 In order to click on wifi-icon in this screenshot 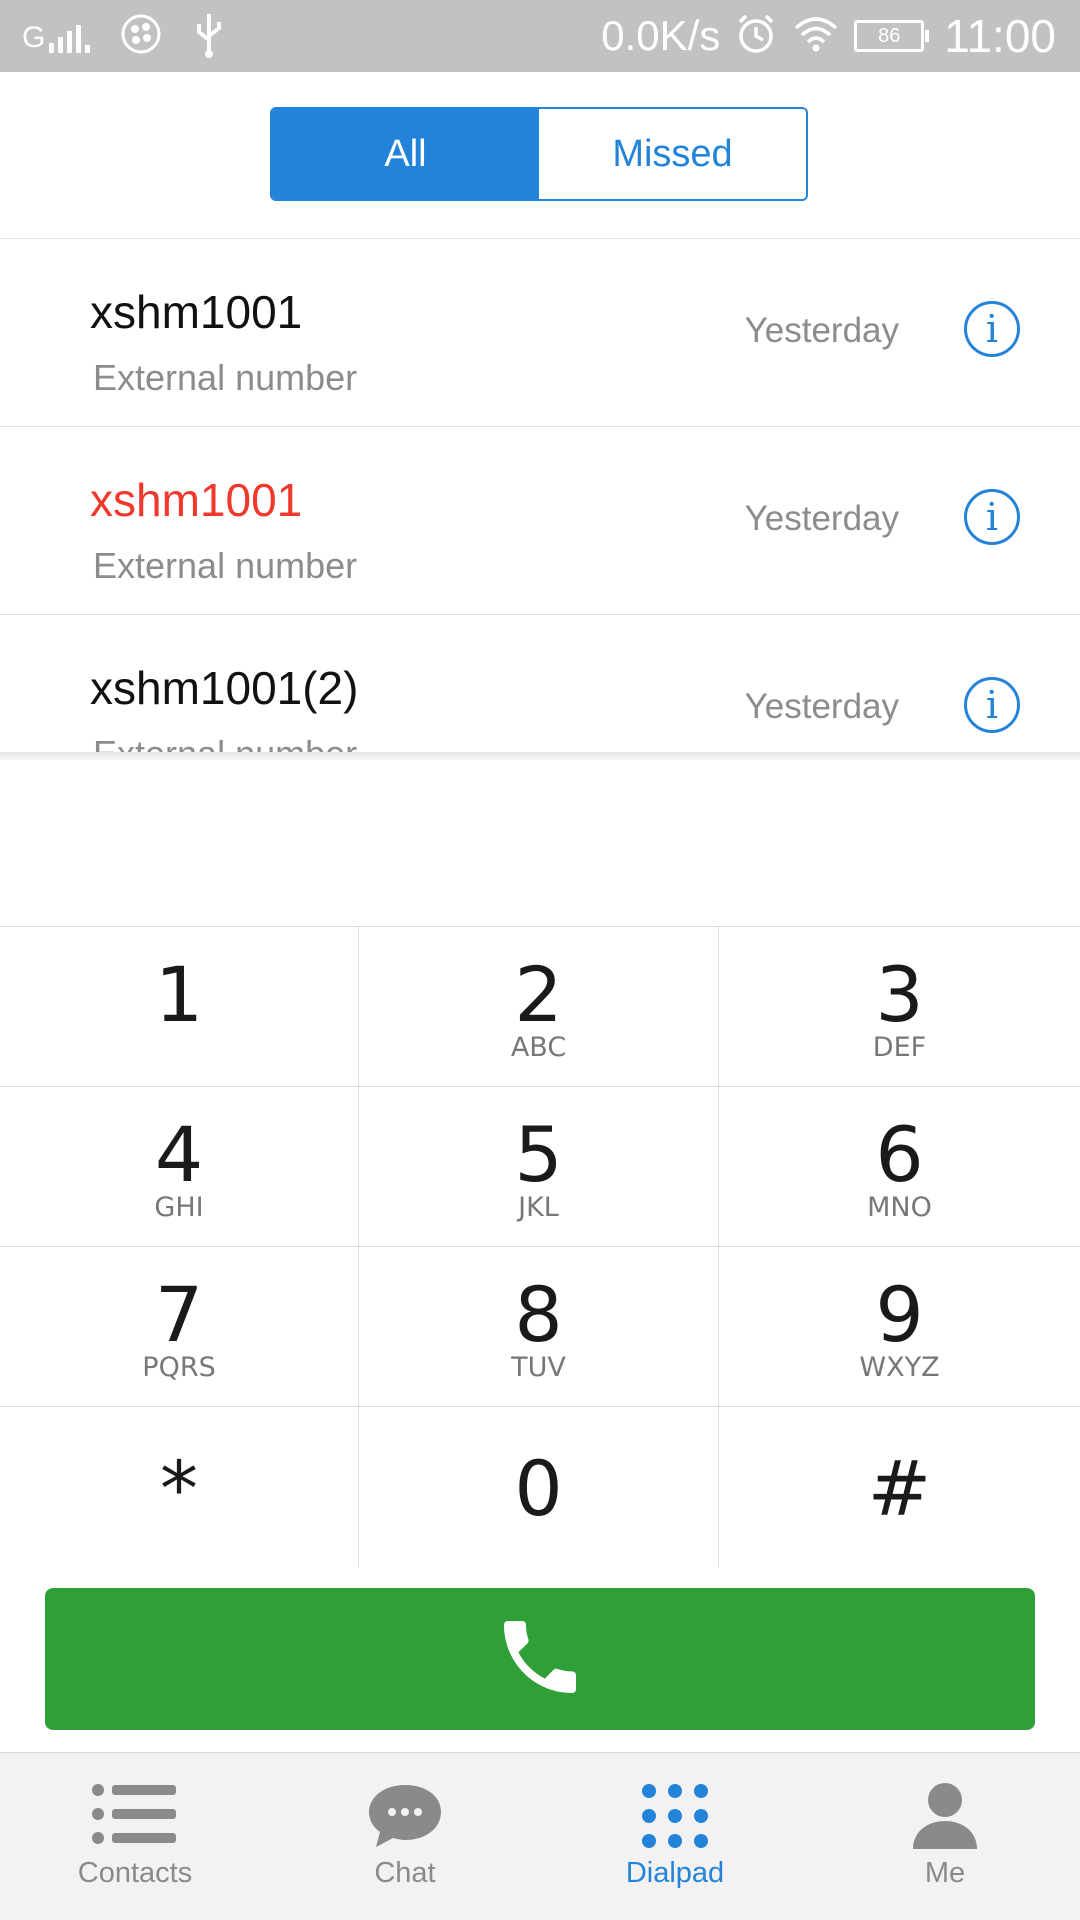, I will do `click(816, 36)`.